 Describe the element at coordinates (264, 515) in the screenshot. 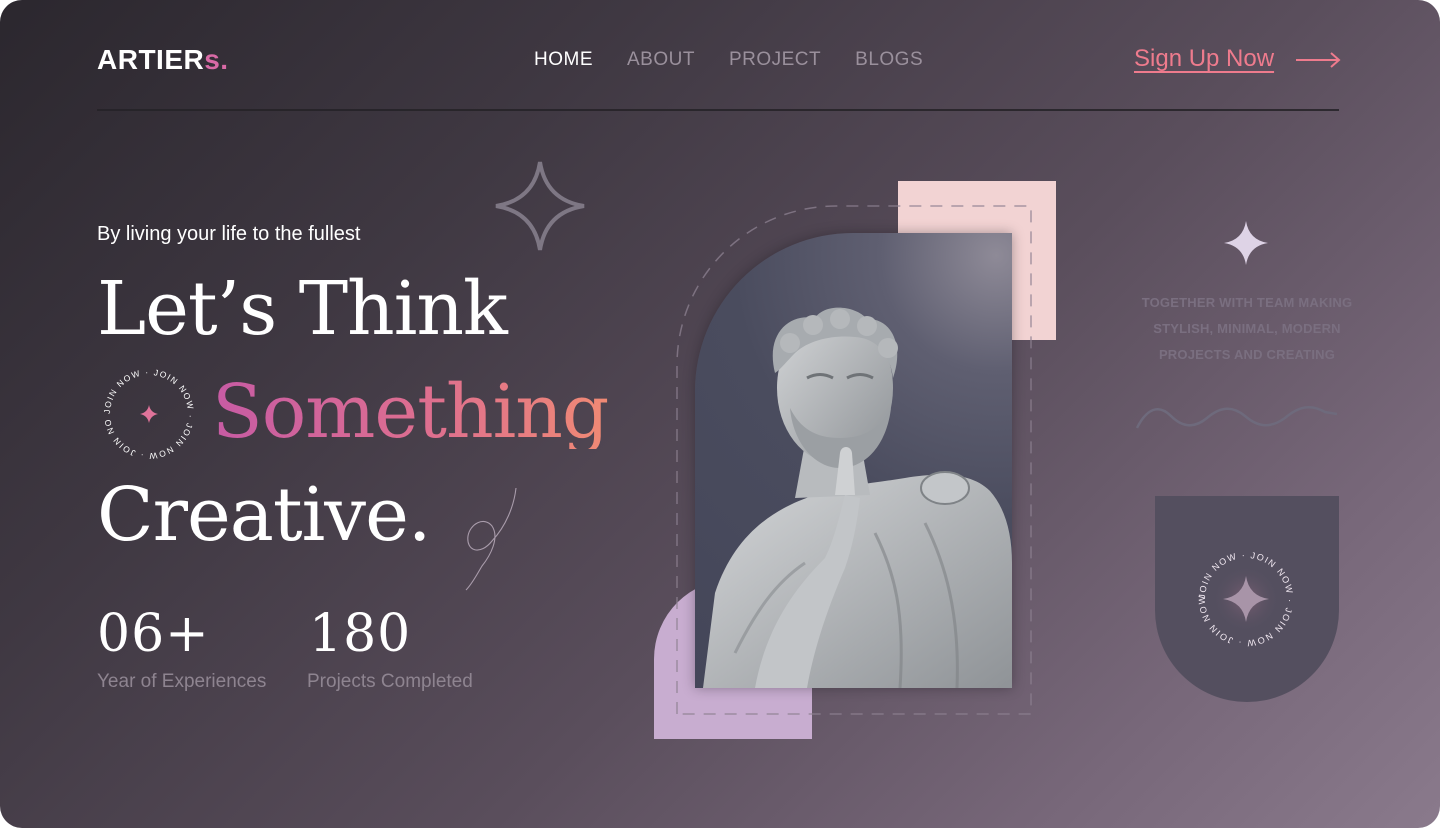

I see `hero-heading-line-3: Creative.` at that location.